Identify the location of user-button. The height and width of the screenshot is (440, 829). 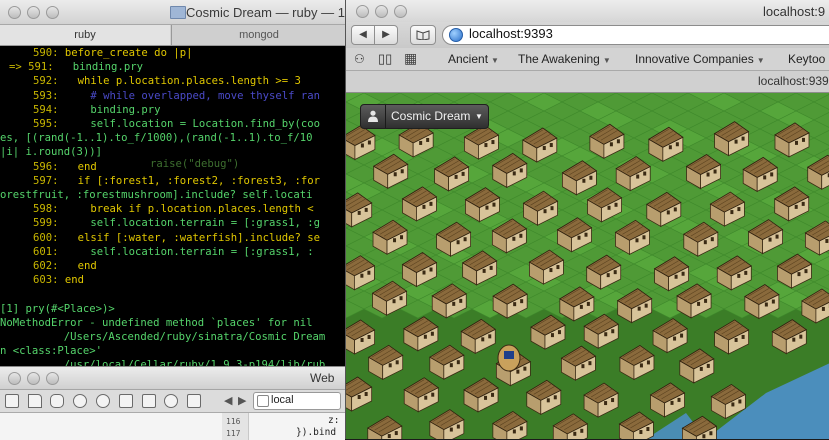
(373, 116).